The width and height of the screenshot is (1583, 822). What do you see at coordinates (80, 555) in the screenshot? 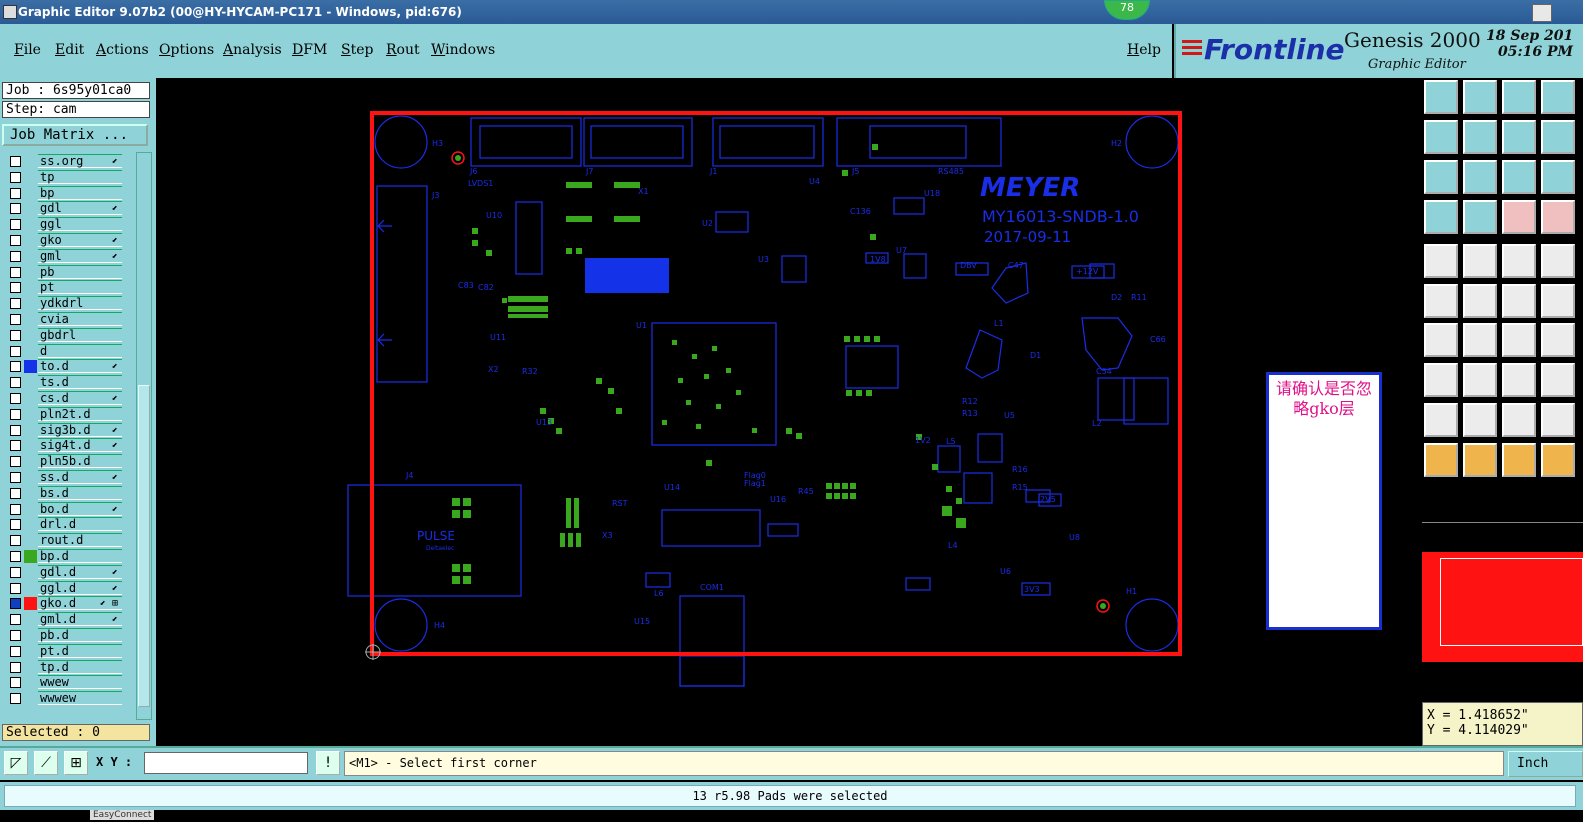
I see `layer-name: bp.d` at bounding box center [80, 555].